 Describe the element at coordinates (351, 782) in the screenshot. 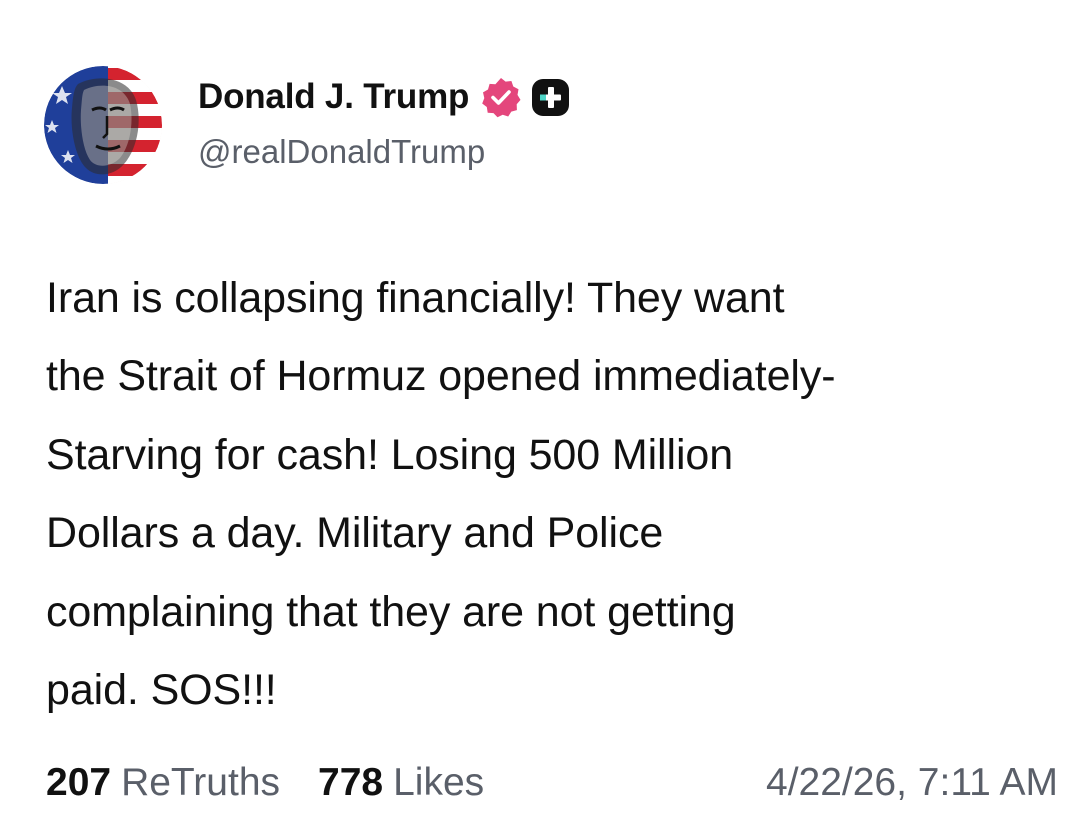

I see `likes-count: 778` at that location.